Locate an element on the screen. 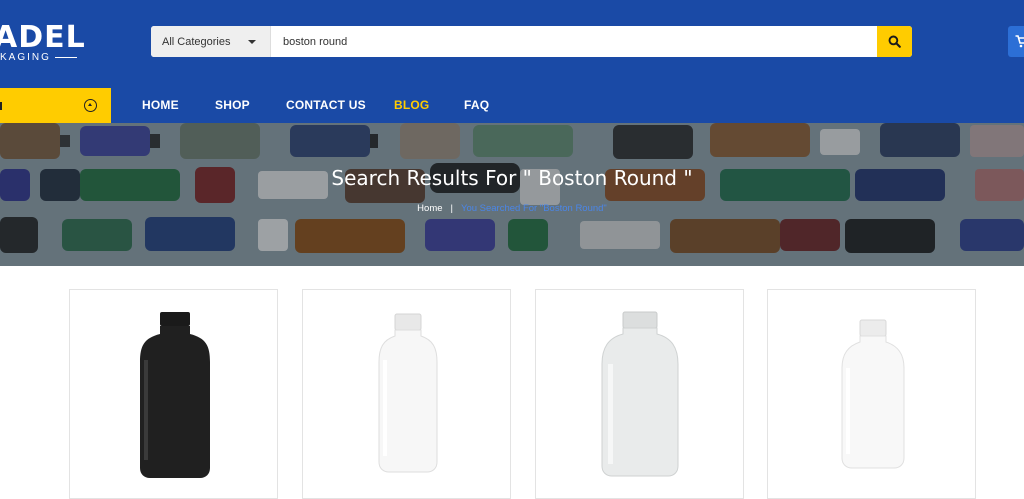  logo-tagline: KAGING is located at coordinates (38, 57).